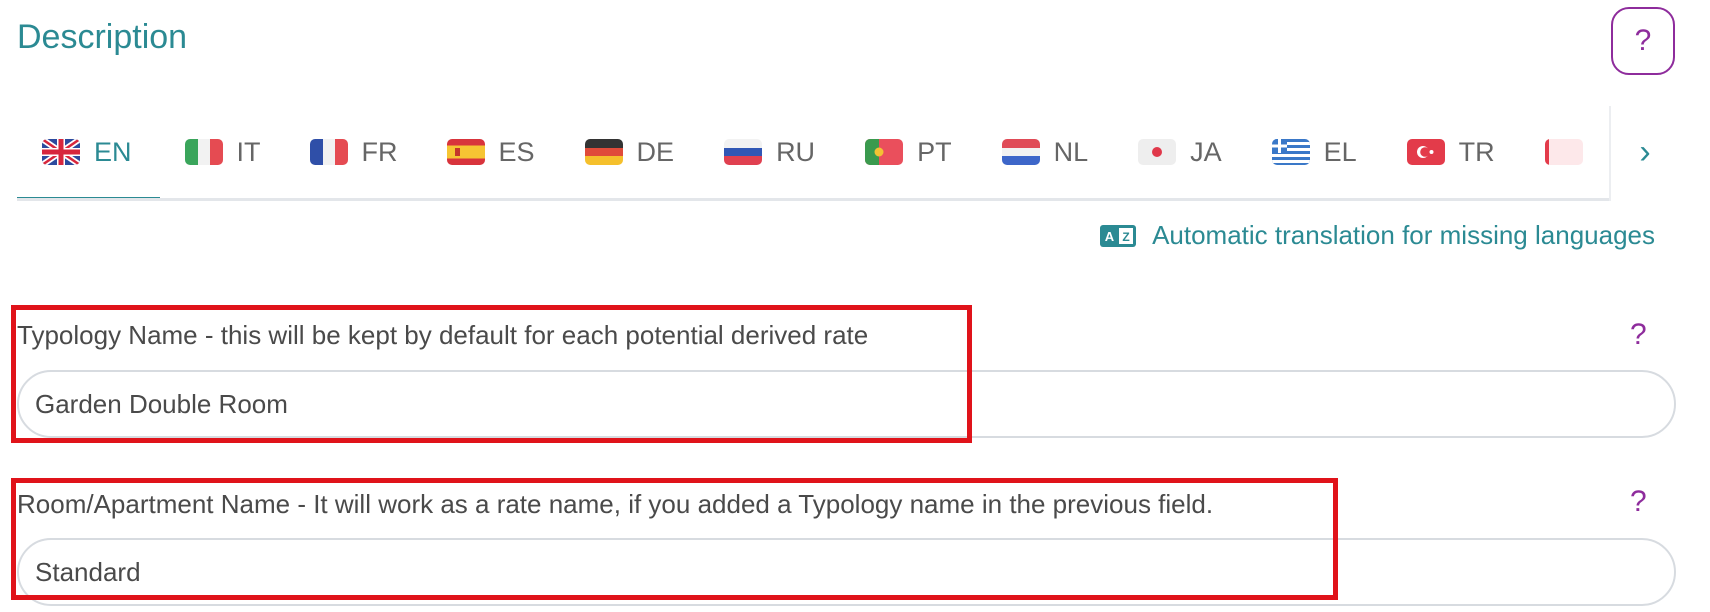 This screenshot has height=612, width=1710. What do you see at coordinates (1044, 152) in the screenshot?
I see `tab-nl: NL` at bounding box center [1044, 152].